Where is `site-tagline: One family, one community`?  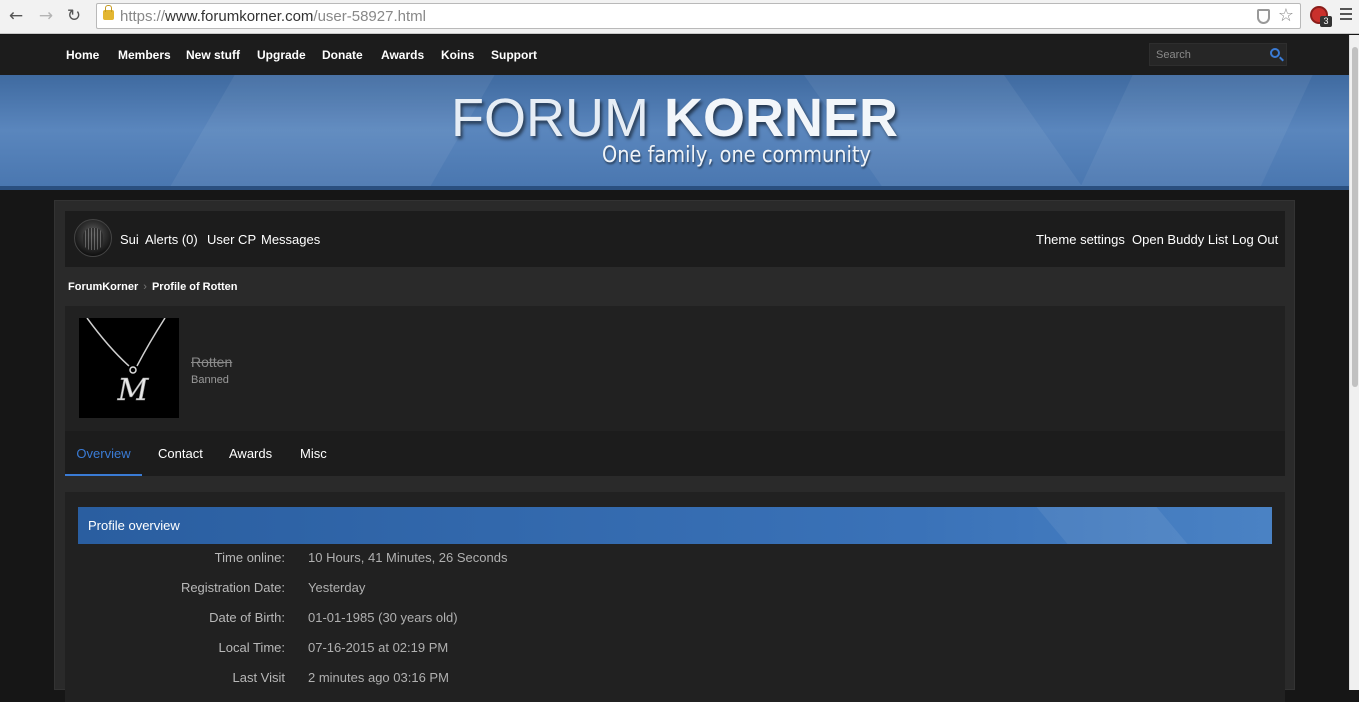
site-tagline: One family, one community is located at coordinates (736, 155).